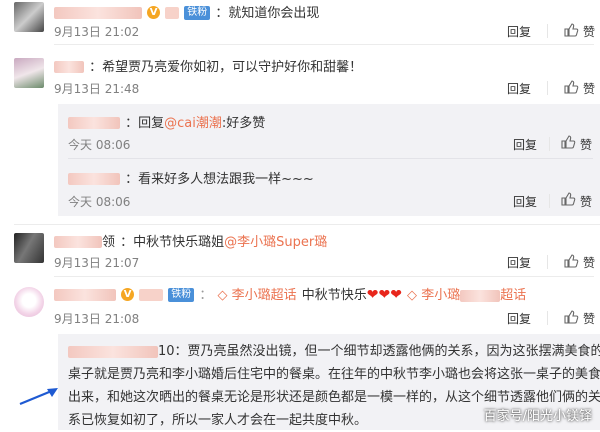  Describe the element at coordinates (172, 242) in the screenshot. I see `comment-text: ：中秋节快乐璐姐` at that location.